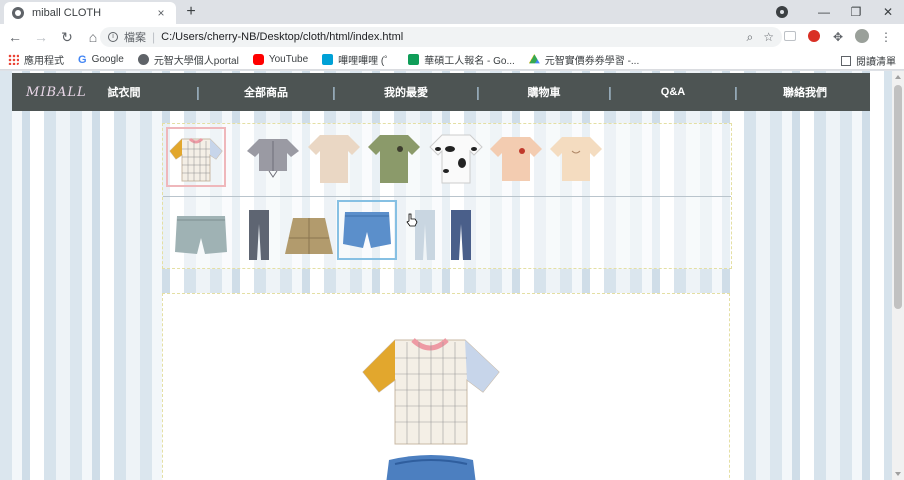  I want to click on bookmark-star-icon: ☆, so click(768, 37).